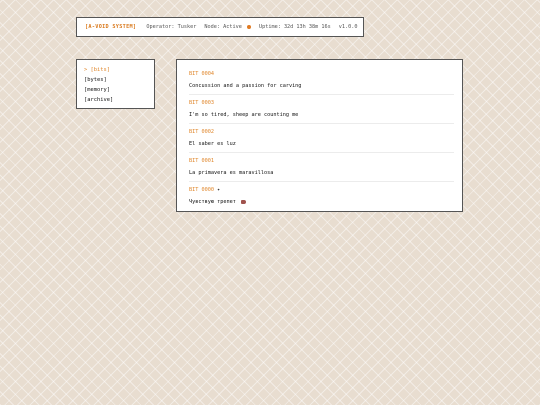 The height and width of the screenshot is (405, 540). I want to click on sidebar-nav: > [bits] [bytes] [memory] [archive], so click(115, 84).